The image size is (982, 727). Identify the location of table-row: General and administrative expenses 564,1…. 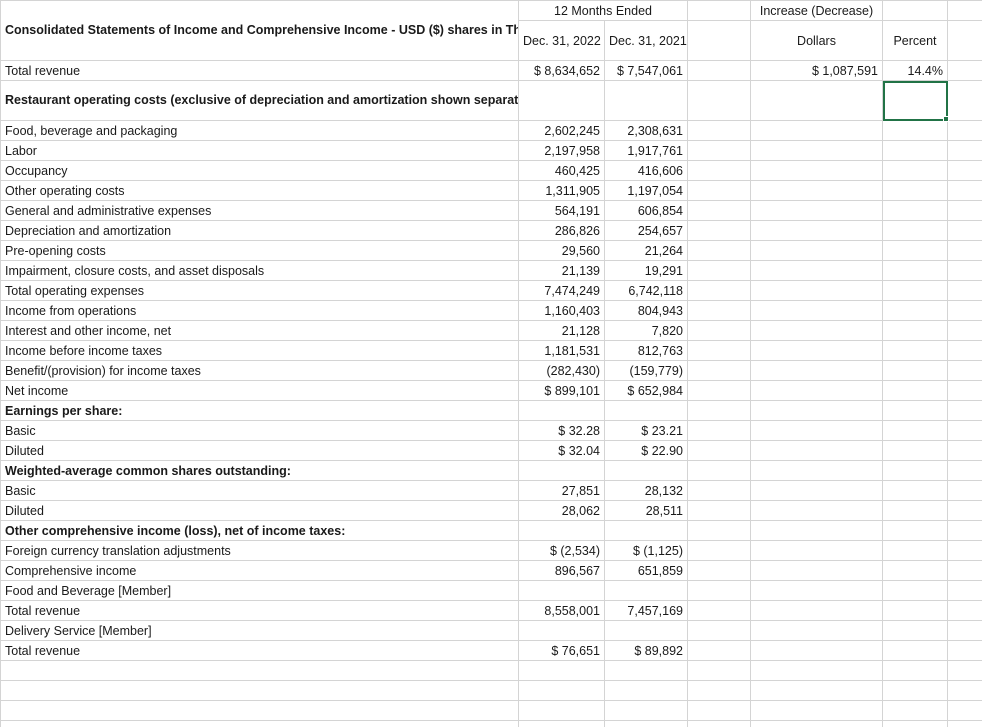
(491, 210).